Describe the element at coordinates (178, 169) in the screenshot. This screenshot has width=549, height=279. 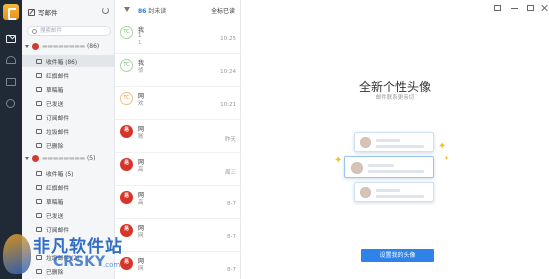
I see `message-row: 易网高周三` at that location.